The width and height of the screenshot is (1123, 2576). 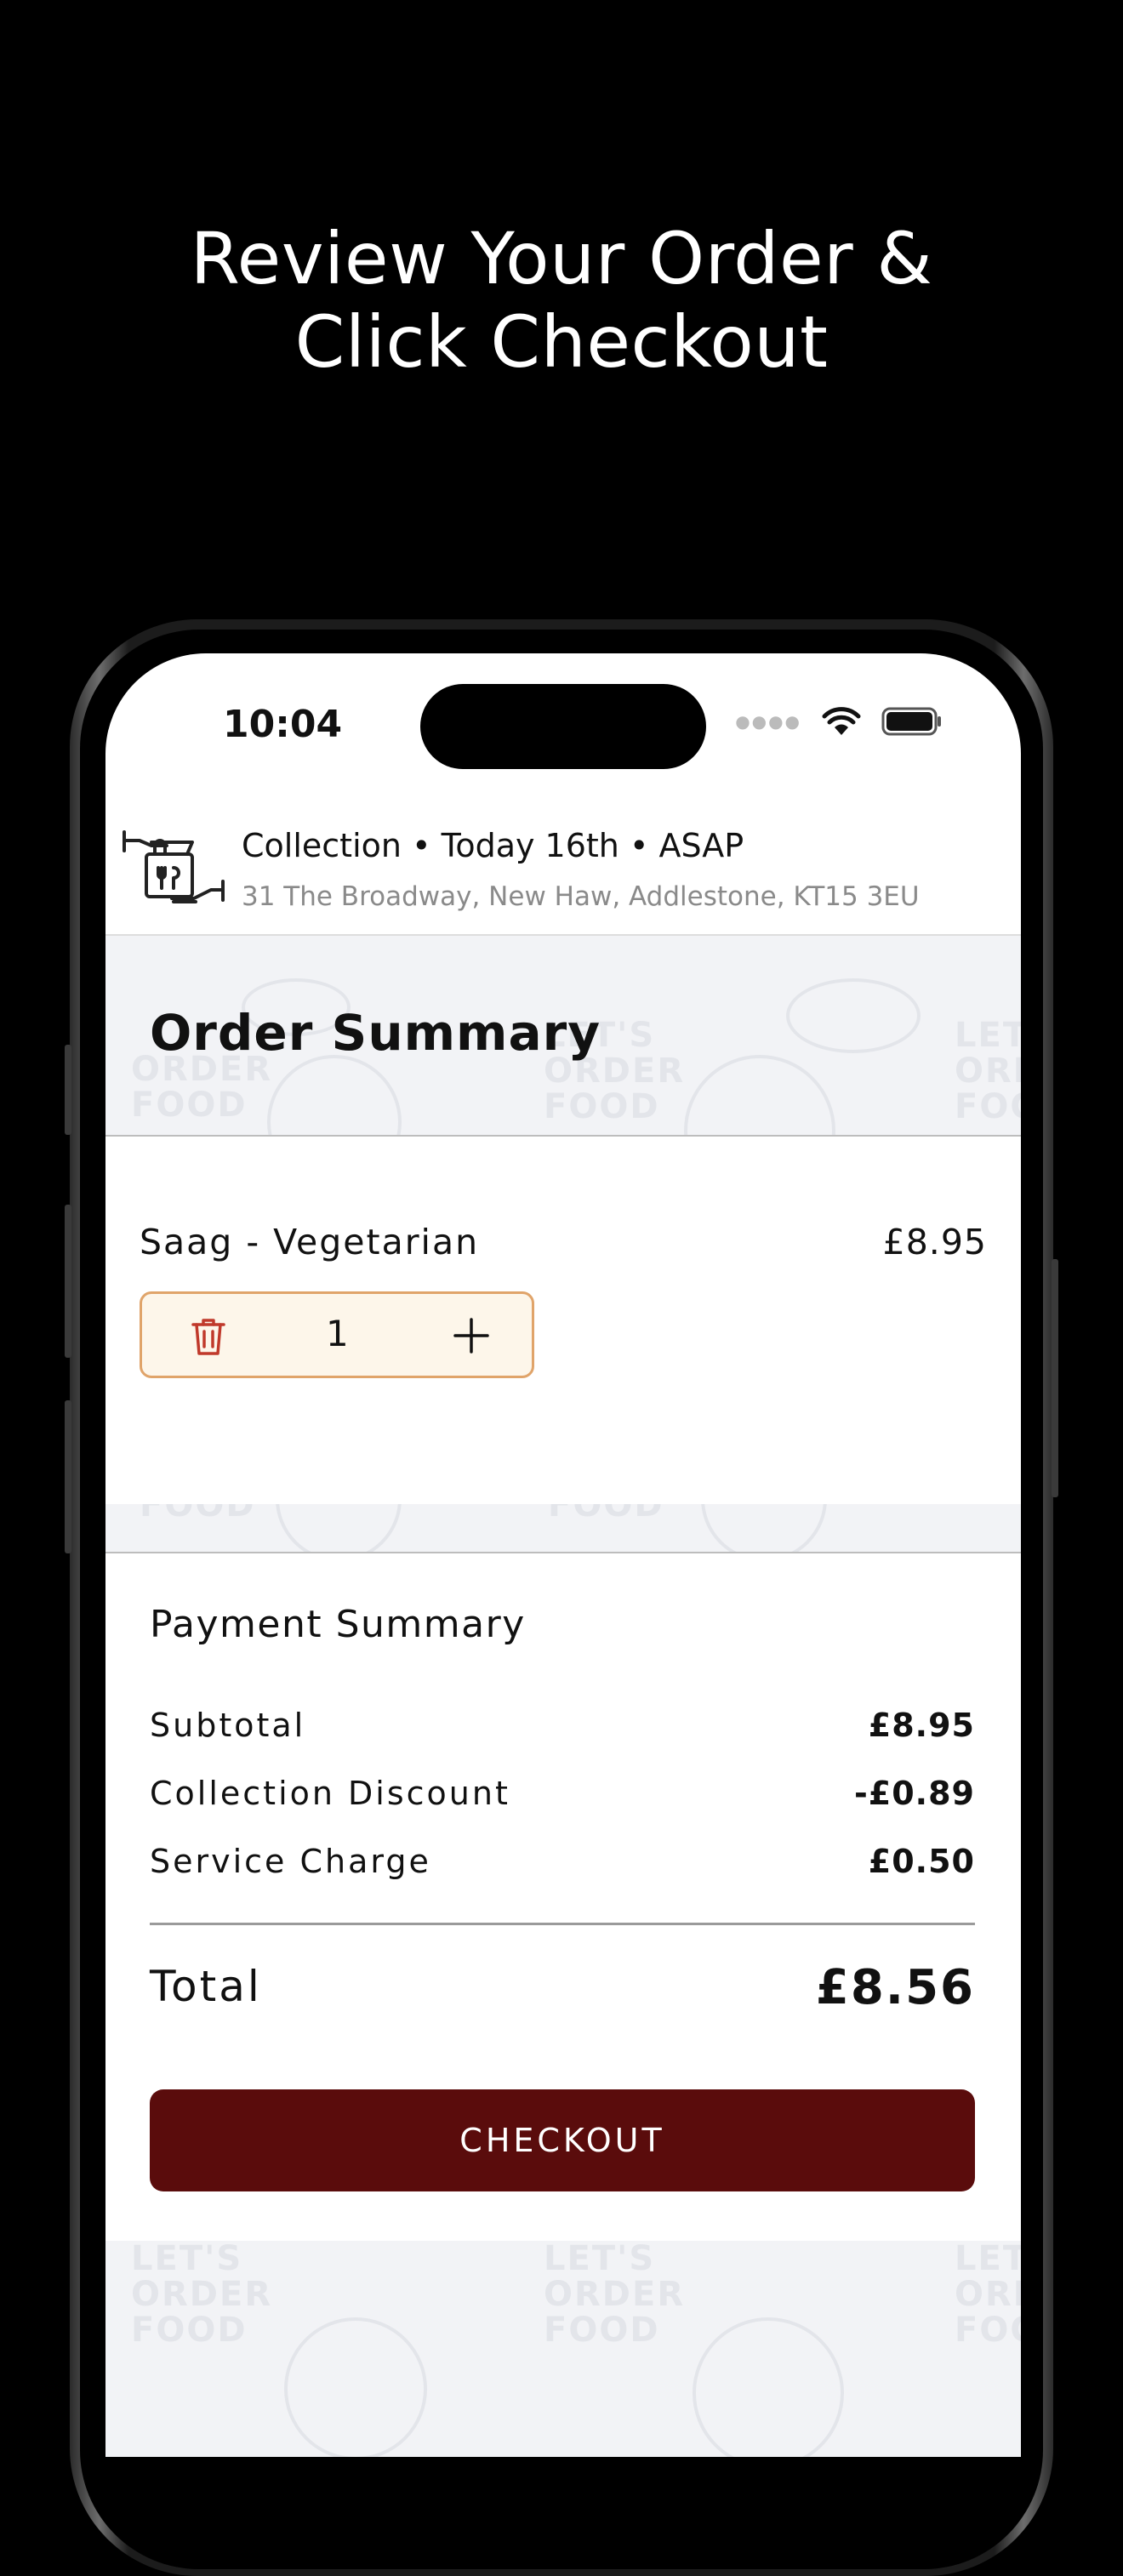 I want to click on payment-summary-title: Payment Summary, so click(x=338, y=1624).